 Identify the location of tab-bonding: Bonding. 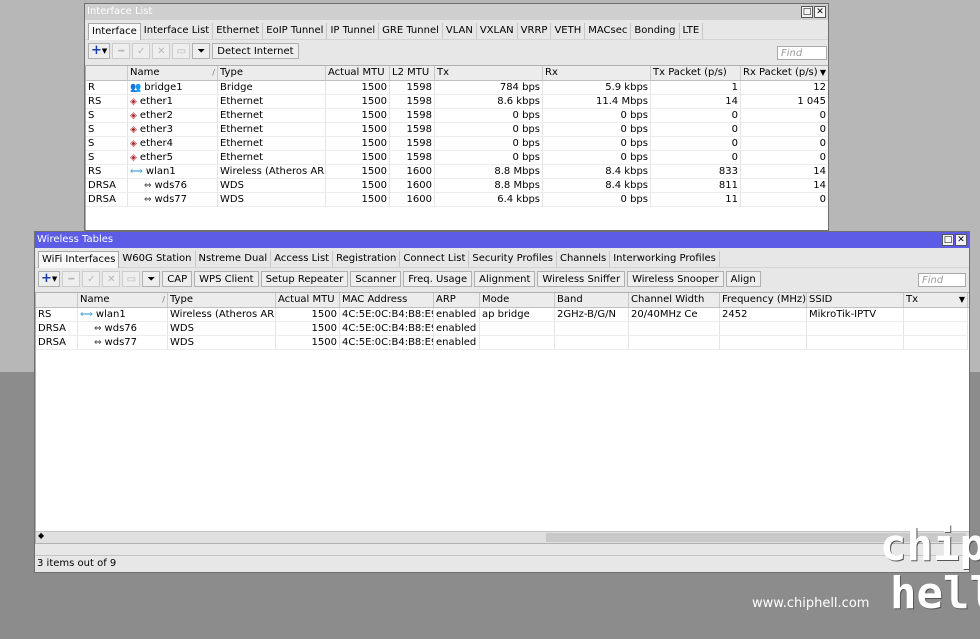
(655, 31).